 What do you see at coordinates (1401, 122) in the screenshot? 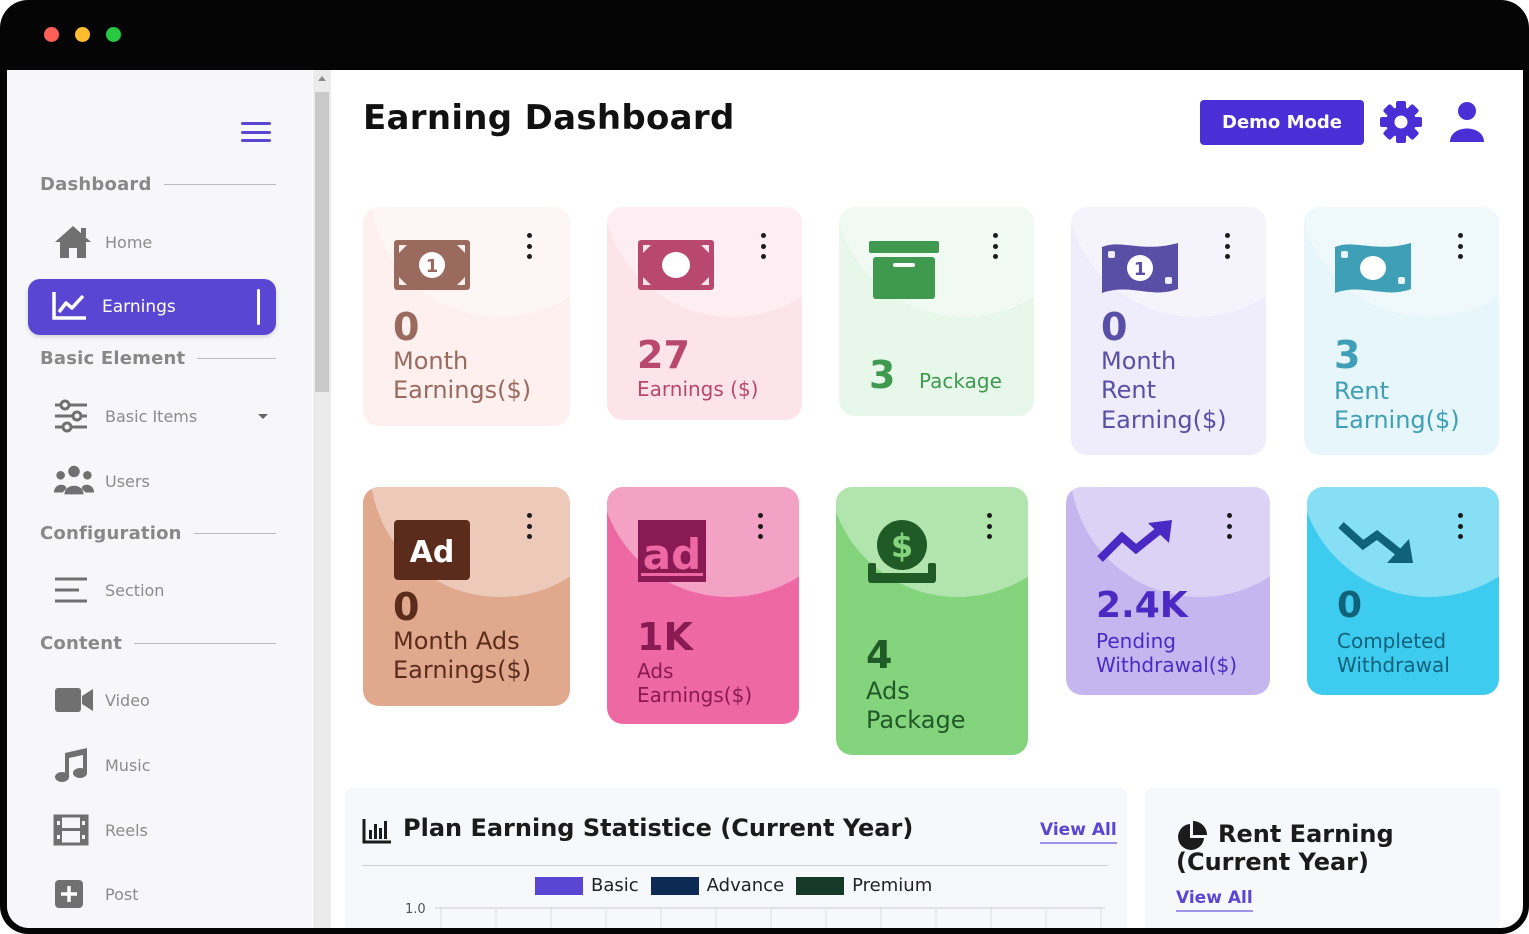
I see `gear-icon` at bounding box center [1401, 122].